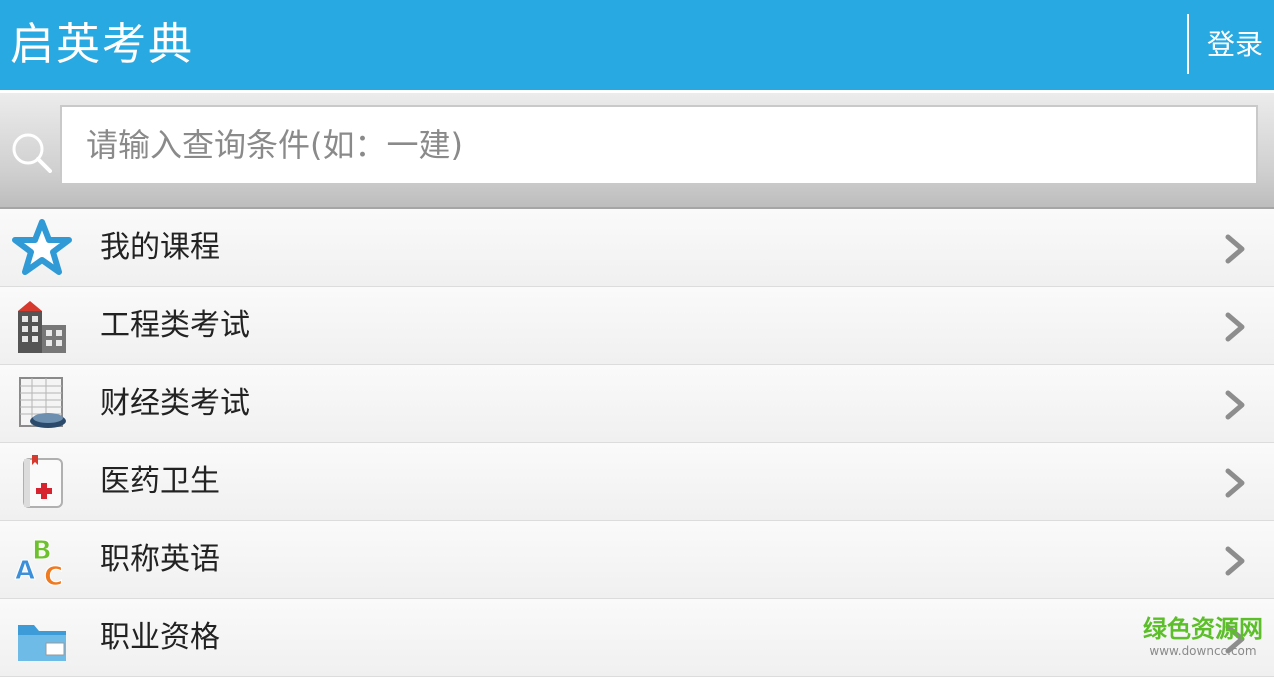 This screenshot has height=677, width=1274. What do you see at coordinates (1203, 629) in the screenshot?
I see `watermark-title: 绿色资源网` at bounding box center [1203, 629].